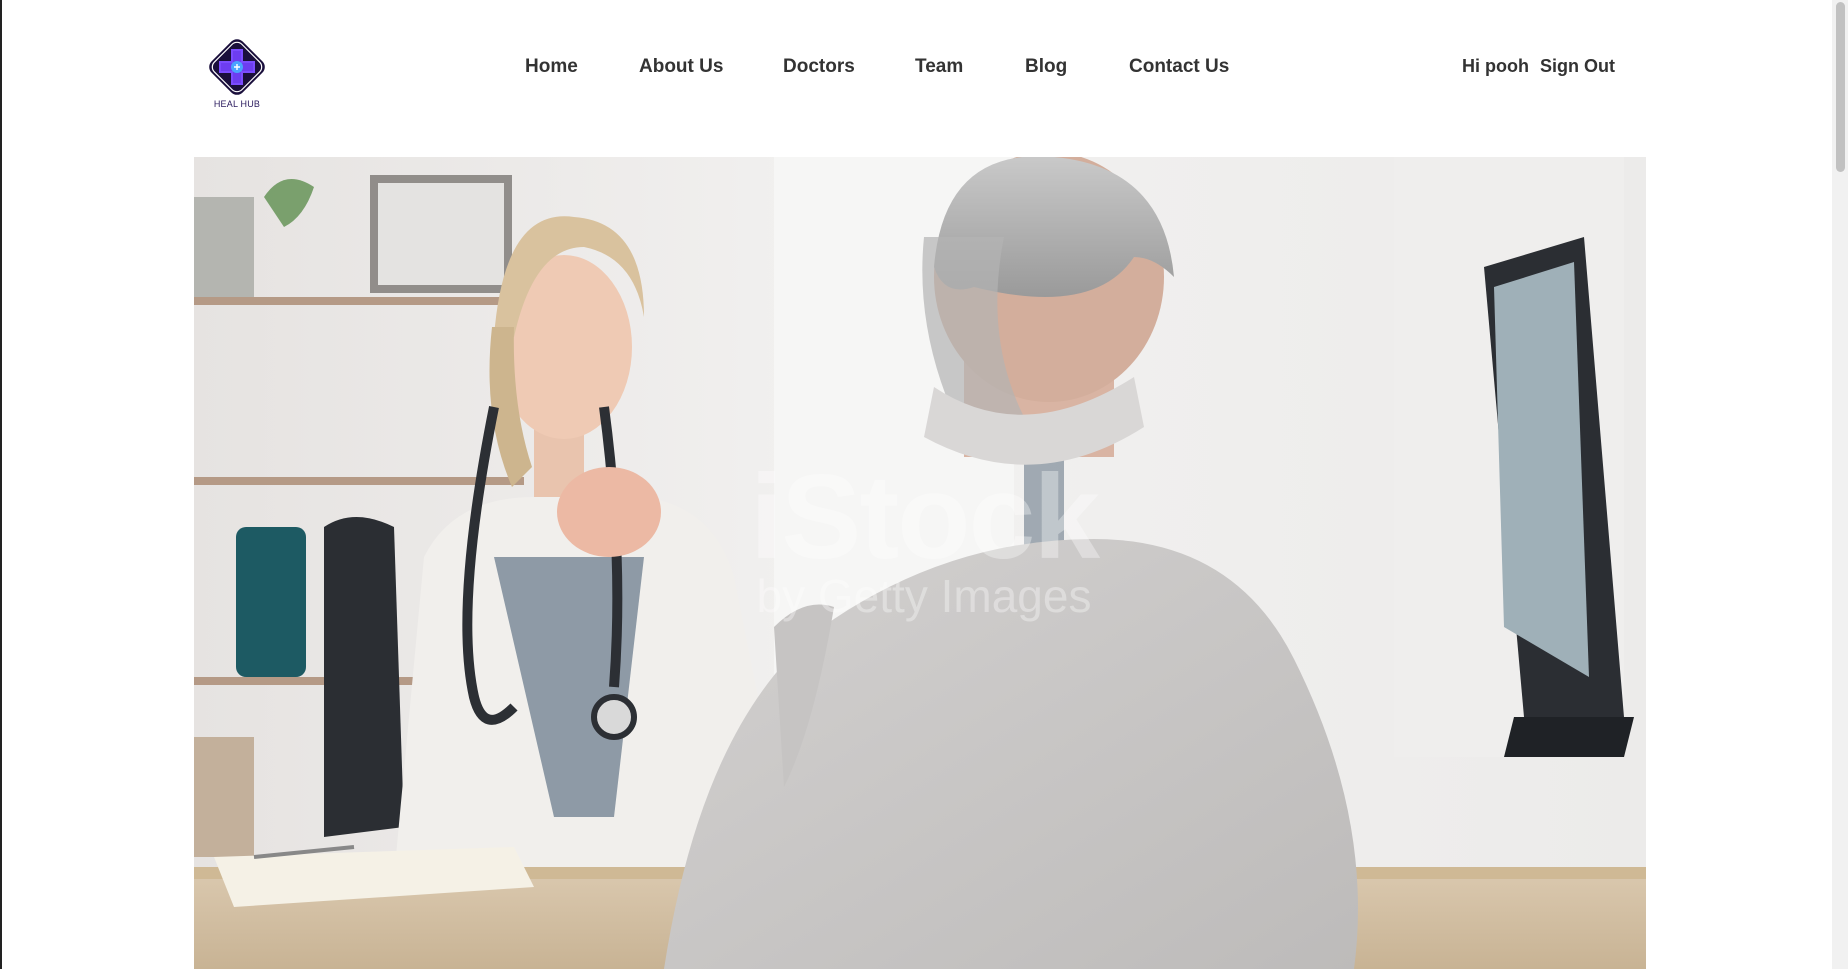 This screenshot has height=969, width=1848. What do you see at coordinates (819, 67) in the screenshot?
I see `nav-doctors: Doctors` at bounding box center [819, 67].